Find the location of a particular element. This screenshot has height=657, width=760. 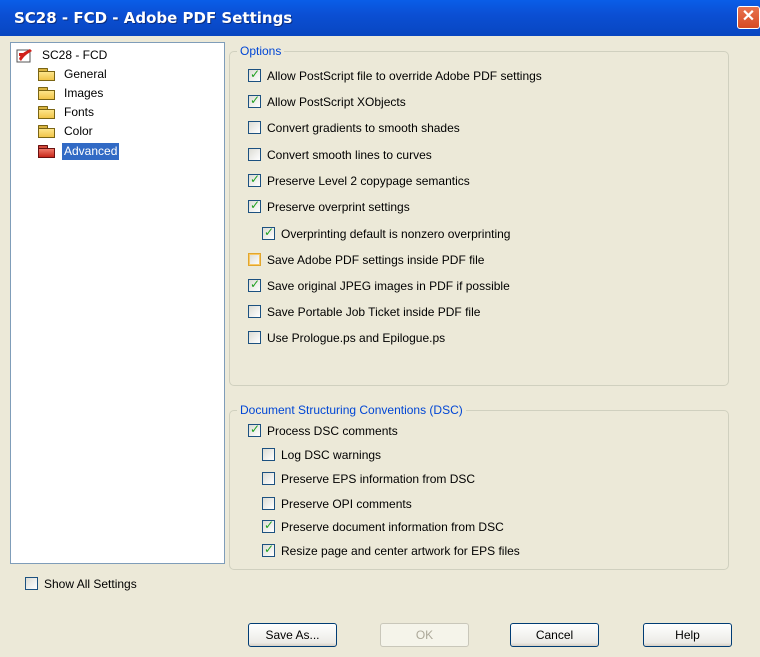

cancel-button: Cancel is located at coordinates (554, 635).